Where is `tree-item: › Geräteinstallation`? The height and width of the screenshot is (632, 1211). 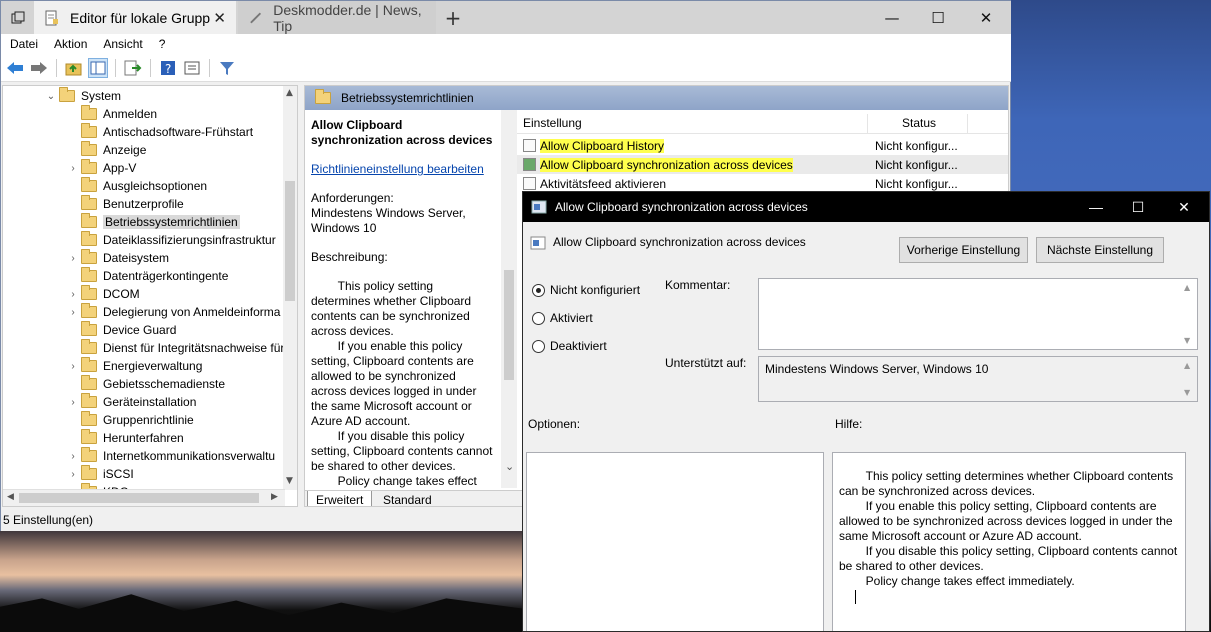
tree-item: › Geräteinstallation is located at coordinates (131, 401).